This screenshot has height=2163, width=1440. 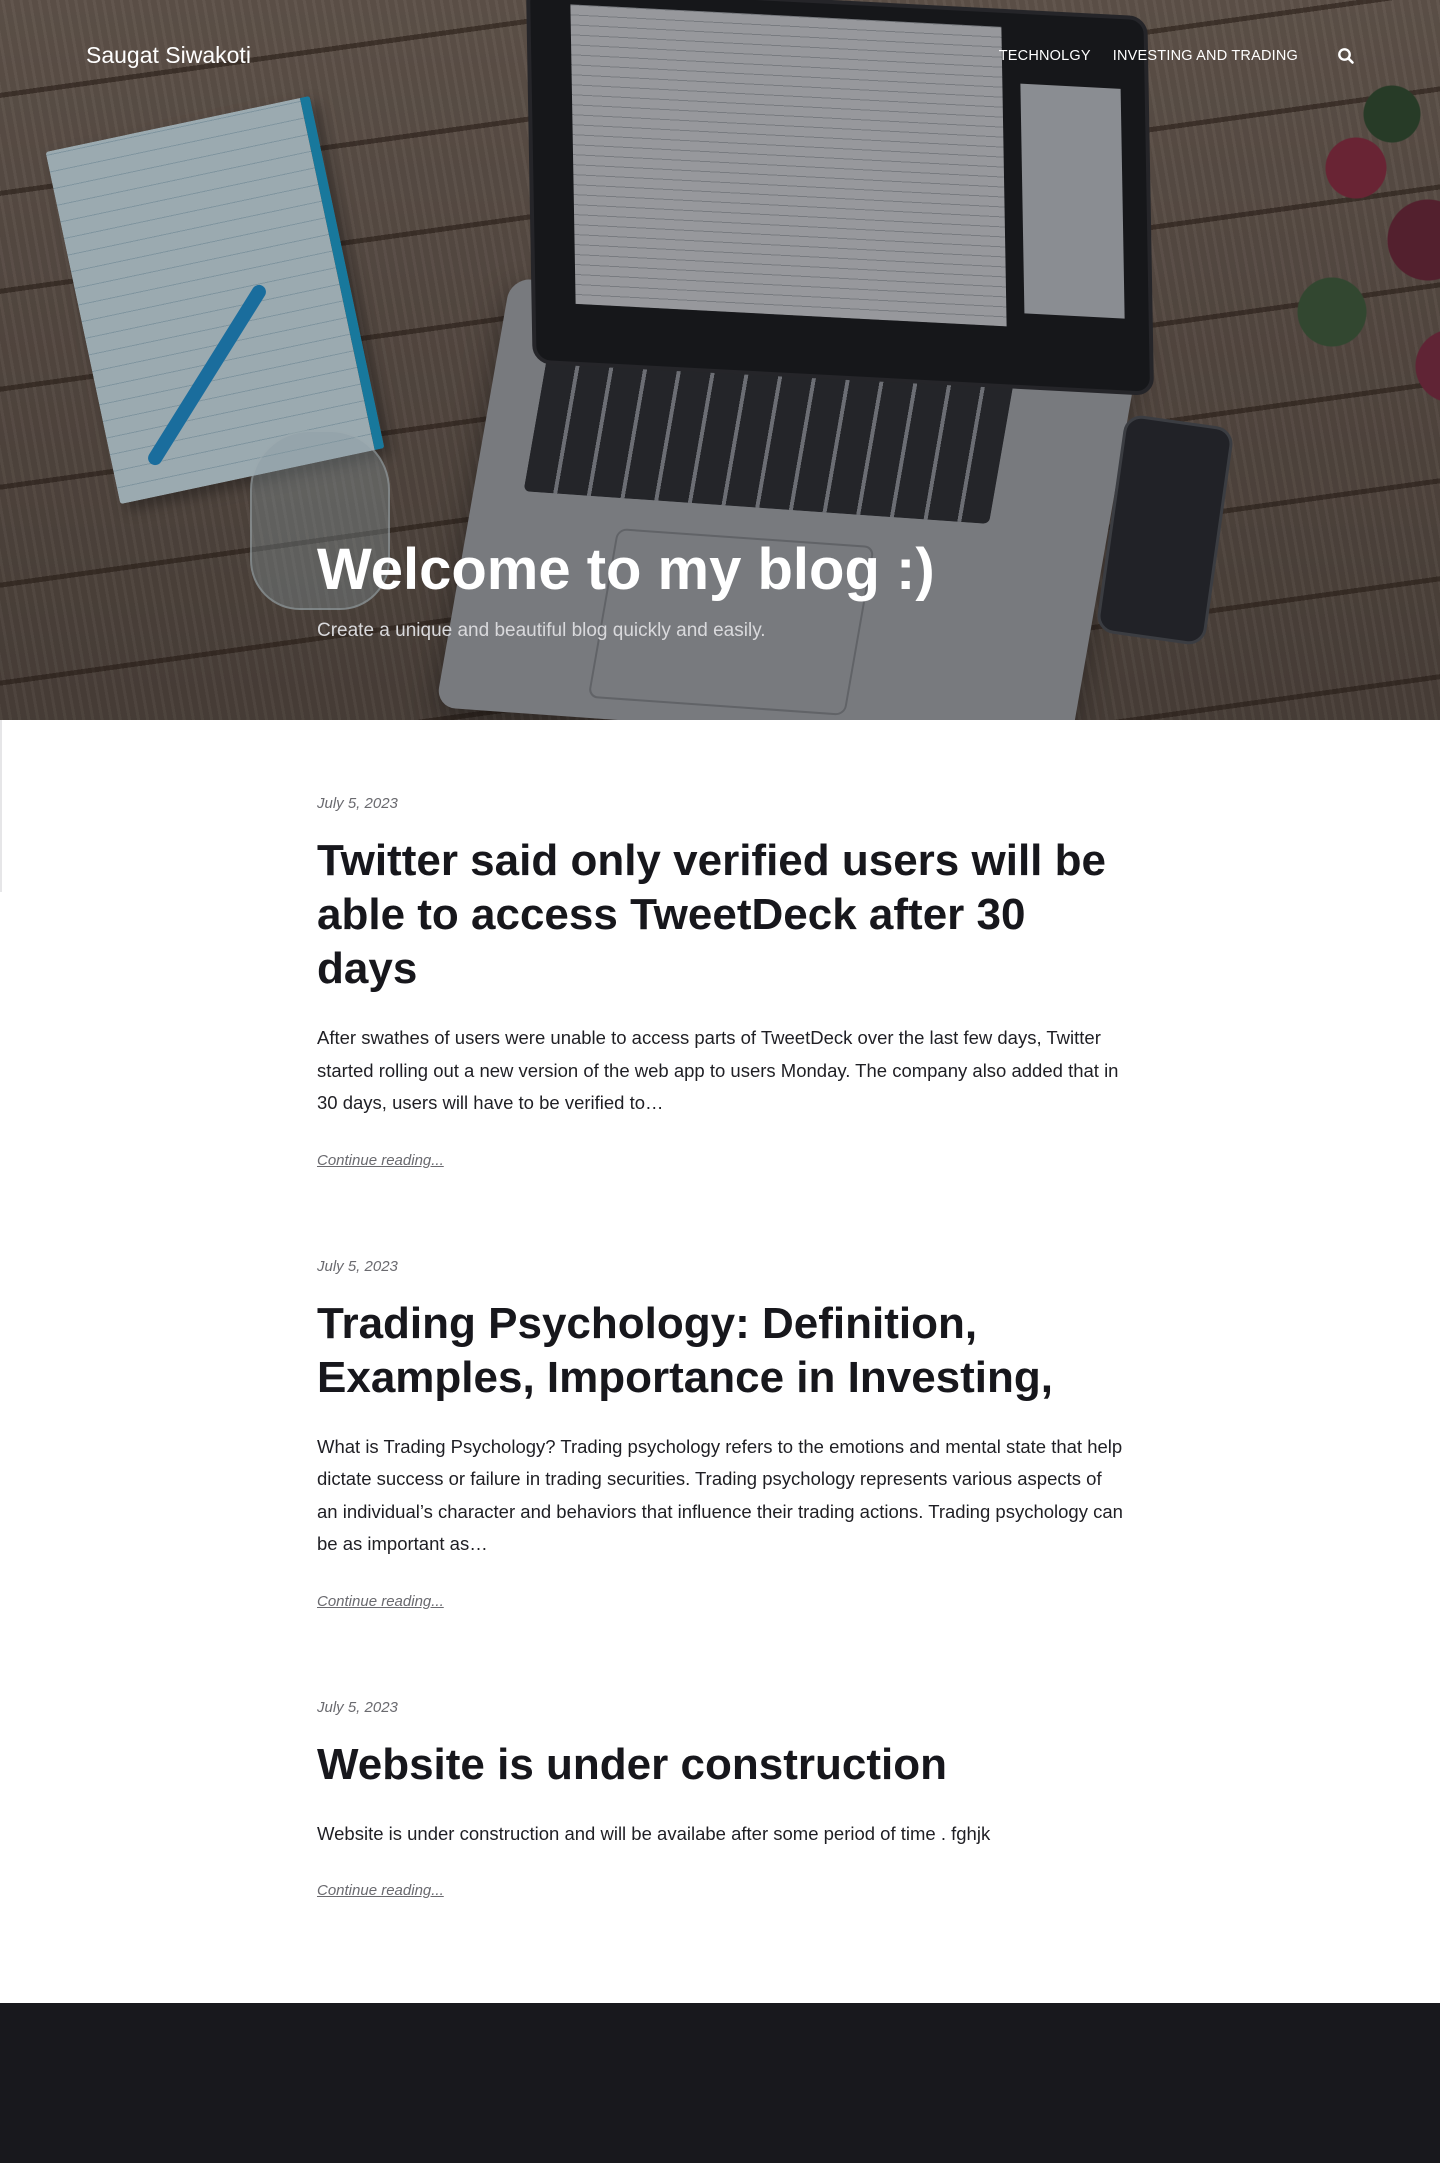 I want to click on search-icon, so click(x=1346, y=56).